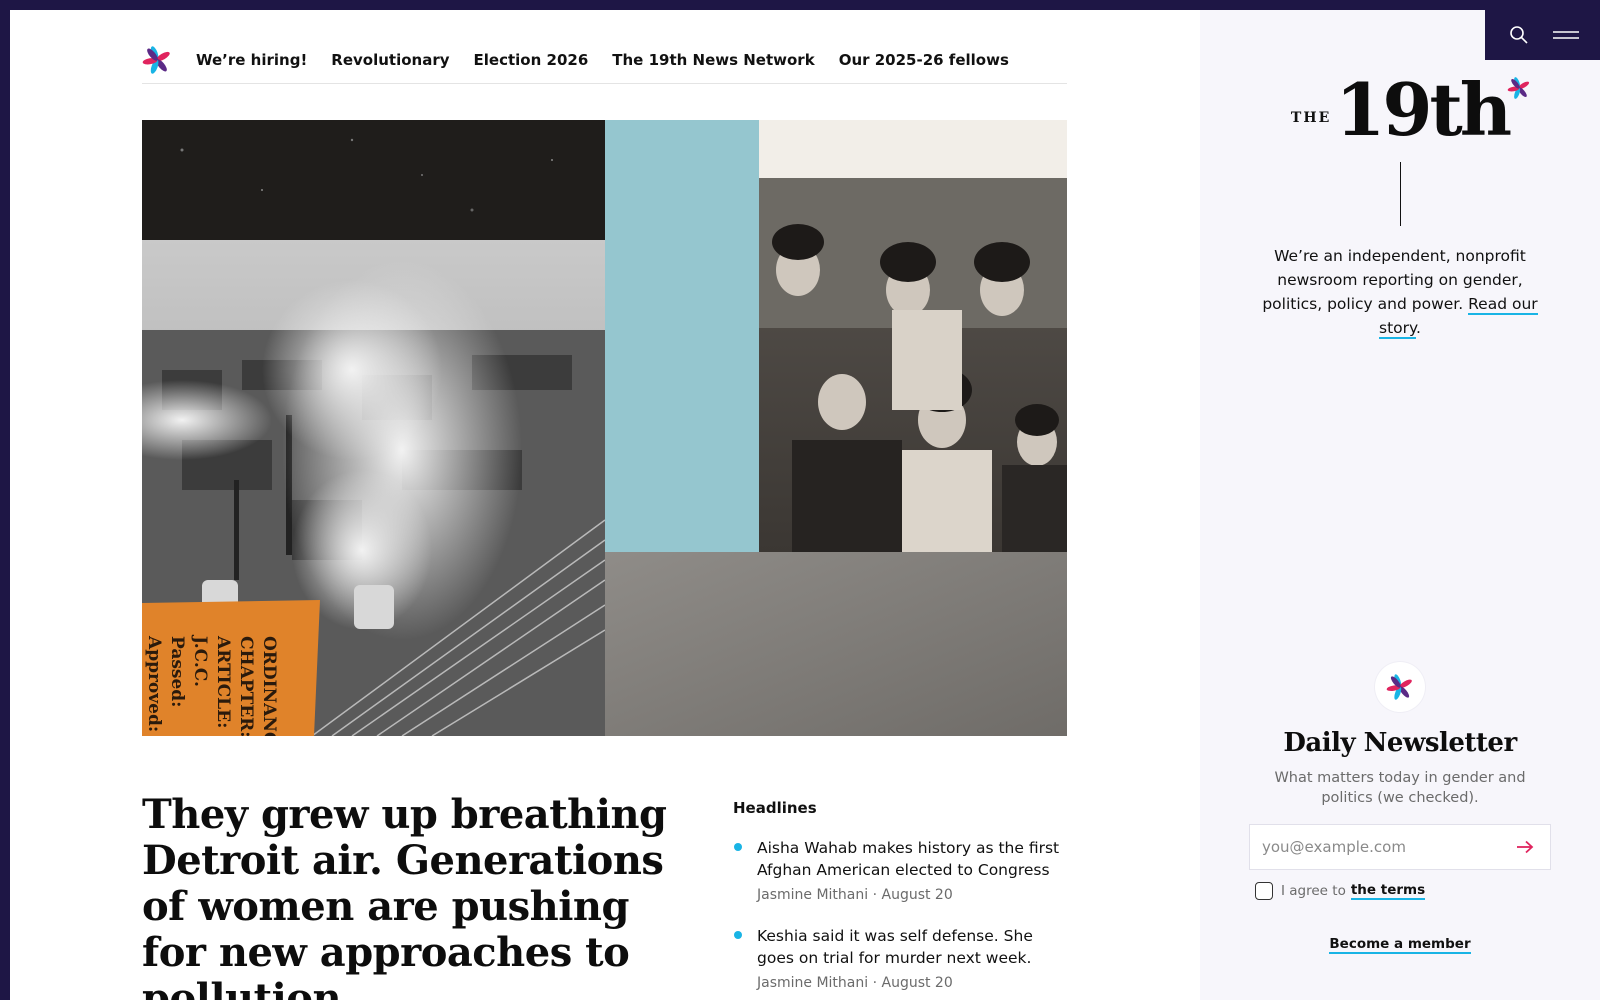  Describe the element at coordinates (1418, 328) in the screenshot. I see `tagline-end: .` at that location.